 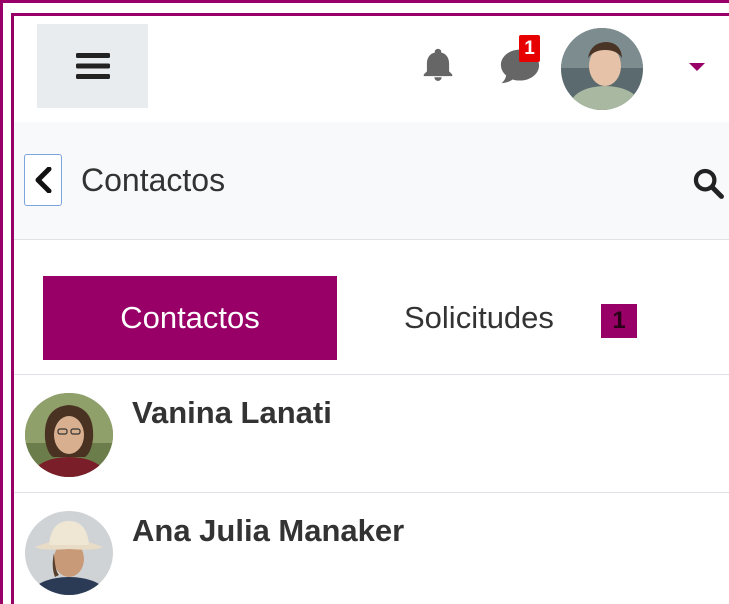 I want to click on tab-contactos: Contactos, so click(x=190, y=318).